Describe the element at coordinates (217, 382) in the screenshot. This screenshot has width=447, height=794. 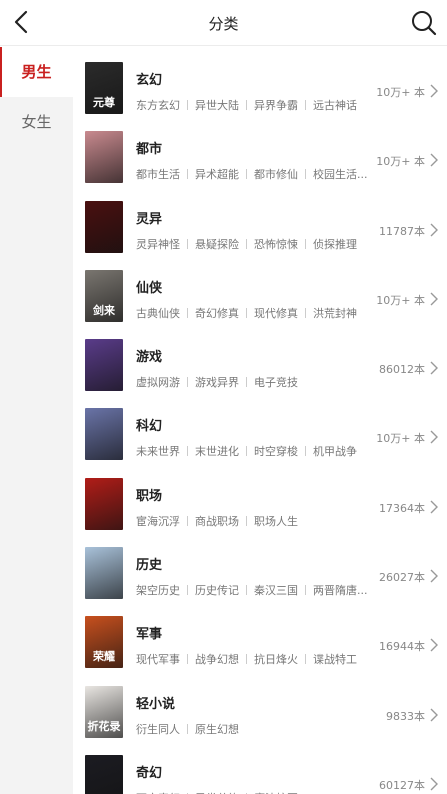
I see `subcategory-tag: 游戏异界` at that location.